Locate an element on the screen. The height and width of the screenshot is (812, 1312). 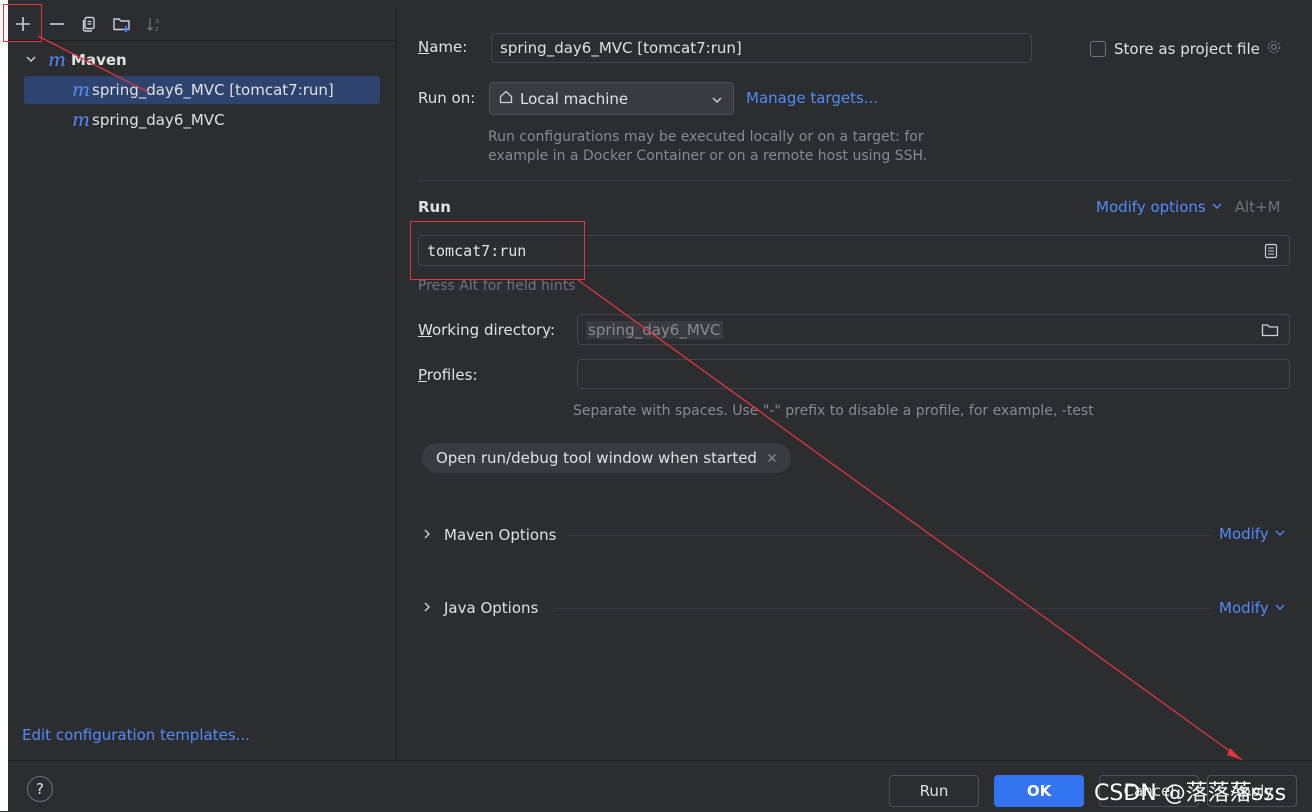
profiles-input is located at coordinates (933, 374).